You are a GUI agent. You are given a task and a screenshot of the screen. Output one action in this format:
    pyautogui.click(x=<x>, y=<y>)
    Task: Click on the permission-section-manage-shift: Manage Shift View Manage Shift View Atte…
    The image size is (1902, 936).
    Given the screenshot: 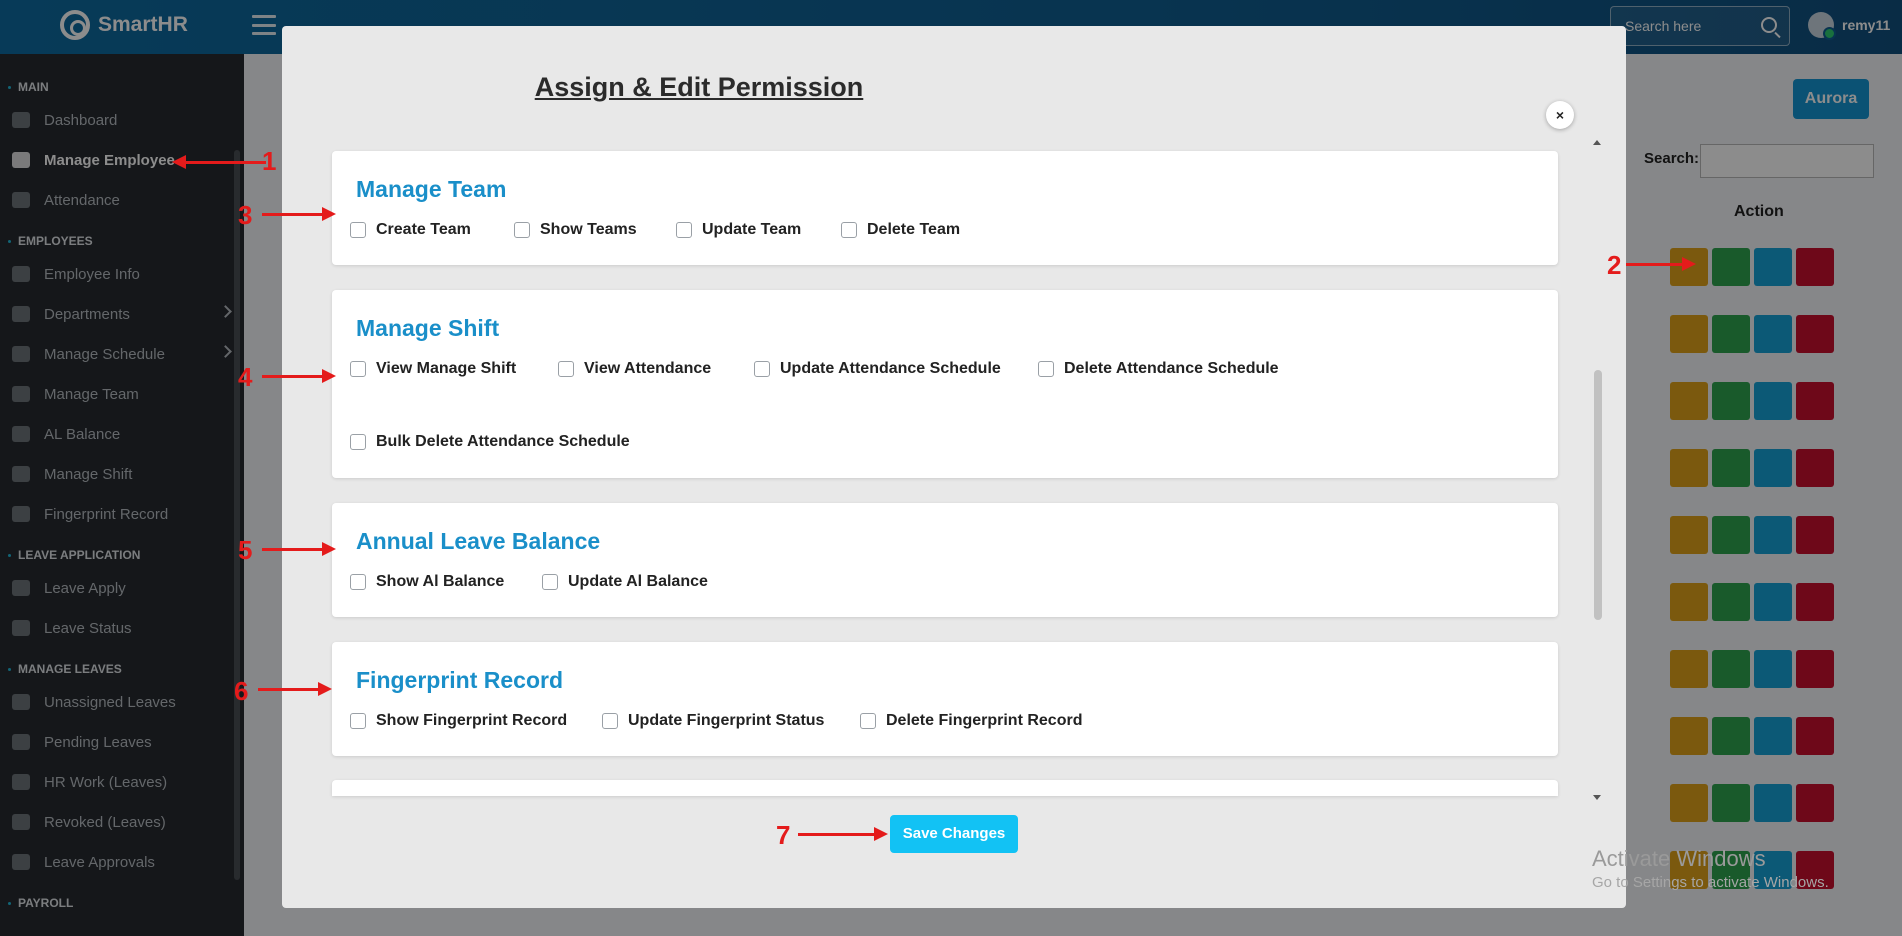 What is the action you would take?
    pyautogui.click(x=945, y=384)
    